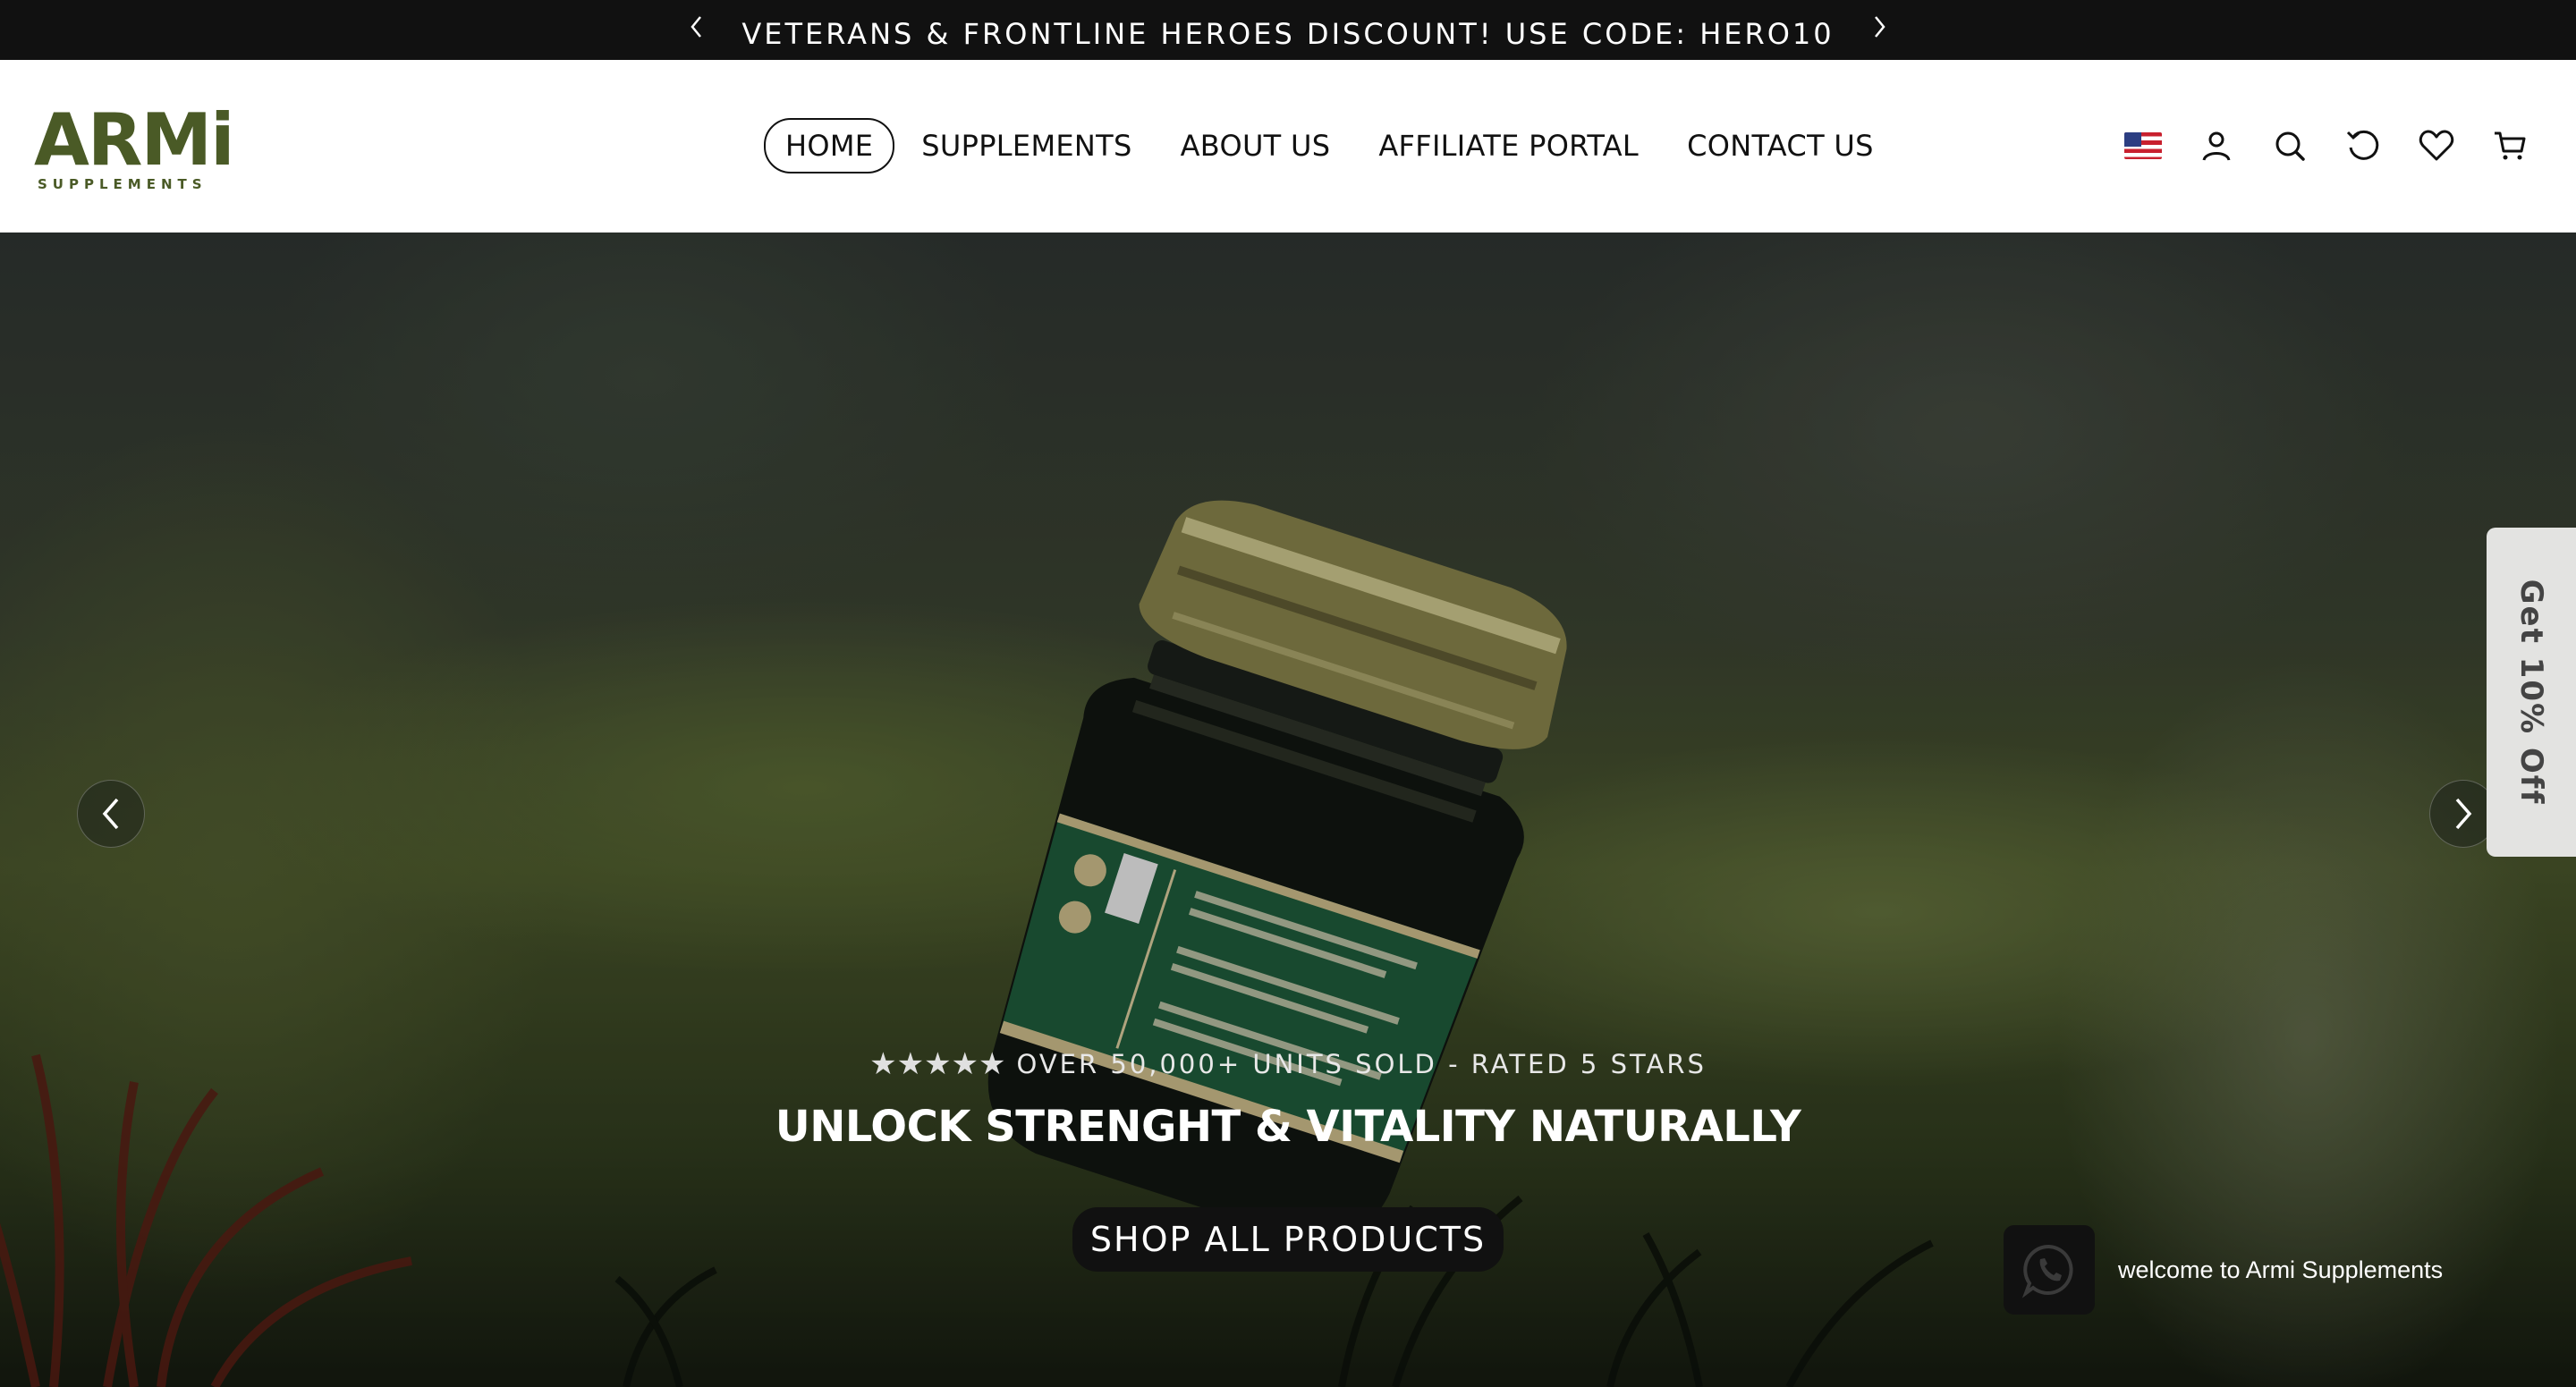 This screenshot has width=2576, height=1387. I want to click on header-icons, so click(2340, 146).